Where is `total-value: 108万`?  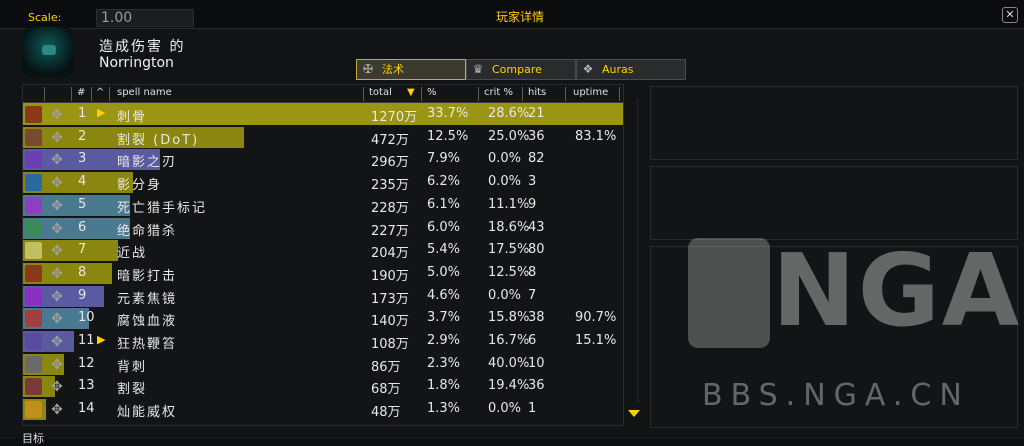
total-value: 108万 is located at coordinates (390, 344).